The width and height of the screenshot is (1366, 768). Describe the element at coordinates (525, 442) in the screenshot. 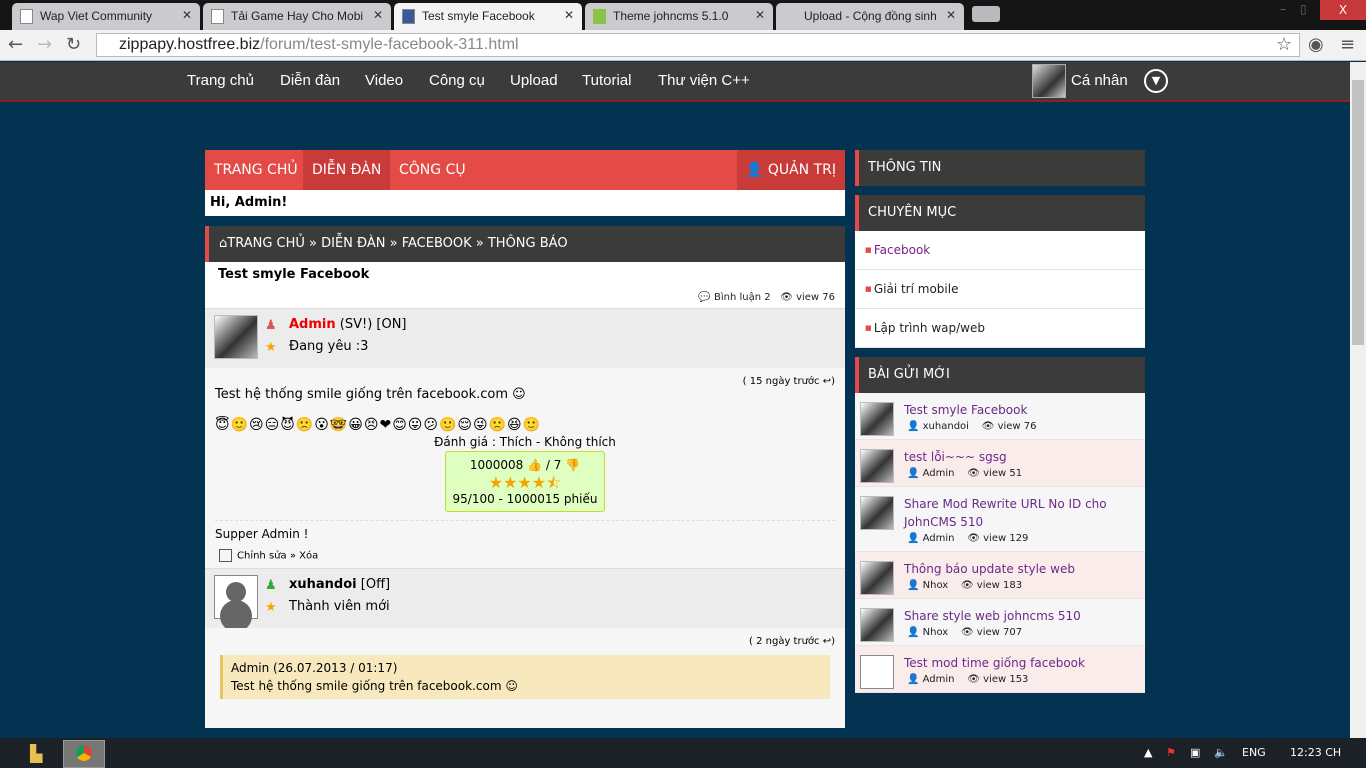

I see `rating-label: Đánh giá : Thích - Không thích` at that location.